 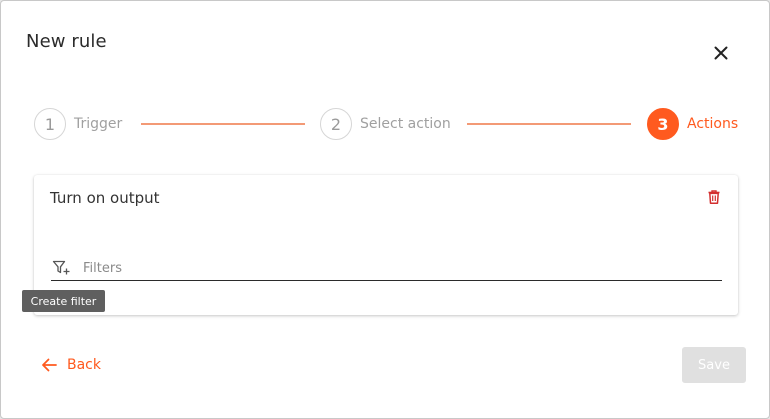 I want to click on arrow-left-icon, so click(x=49, y=365).